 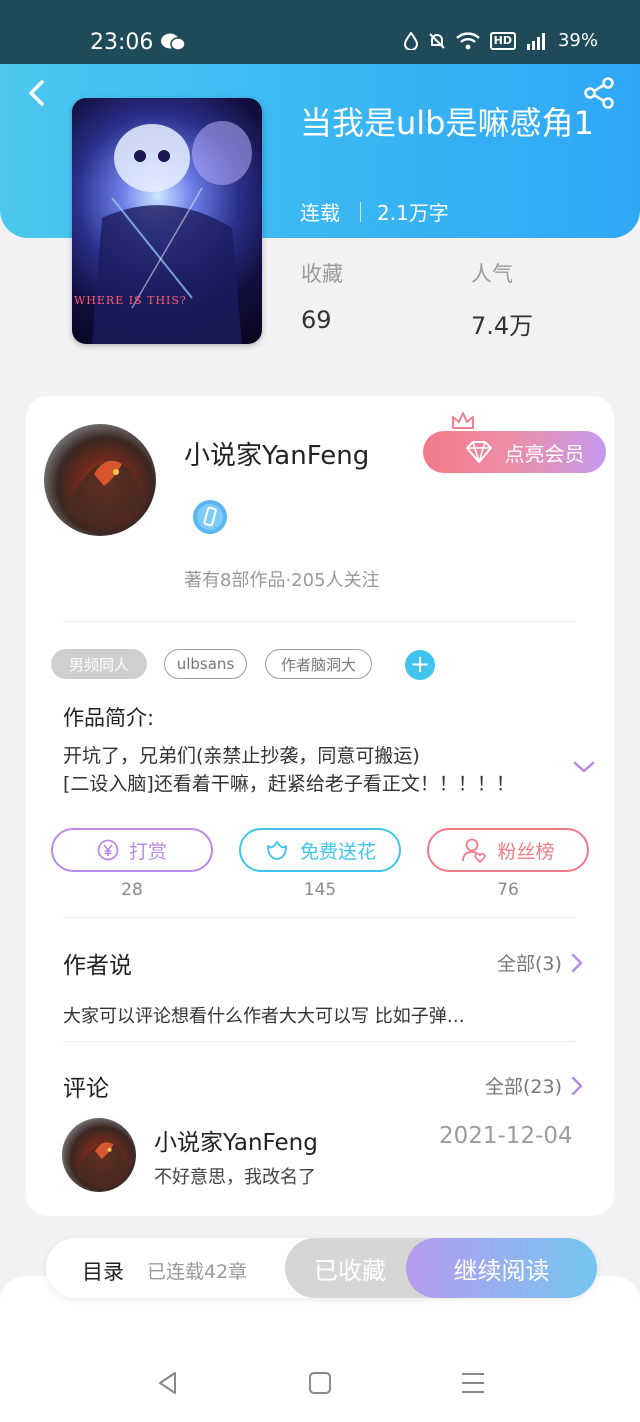 I want to click on status-bar: 23:06 HD 39%, so click(x=320, y=32).